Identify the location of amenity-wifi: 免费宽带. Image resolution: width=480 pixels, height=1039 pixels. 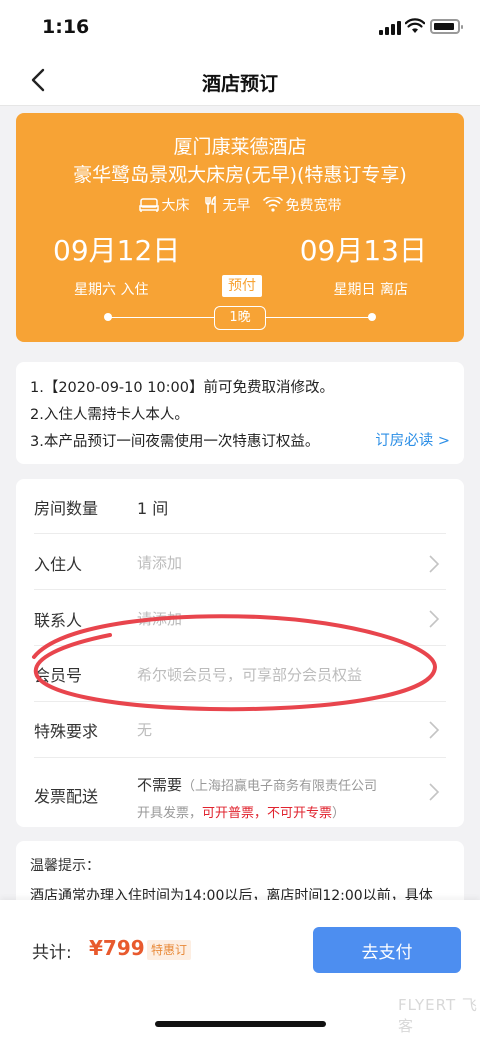
(302, 205).